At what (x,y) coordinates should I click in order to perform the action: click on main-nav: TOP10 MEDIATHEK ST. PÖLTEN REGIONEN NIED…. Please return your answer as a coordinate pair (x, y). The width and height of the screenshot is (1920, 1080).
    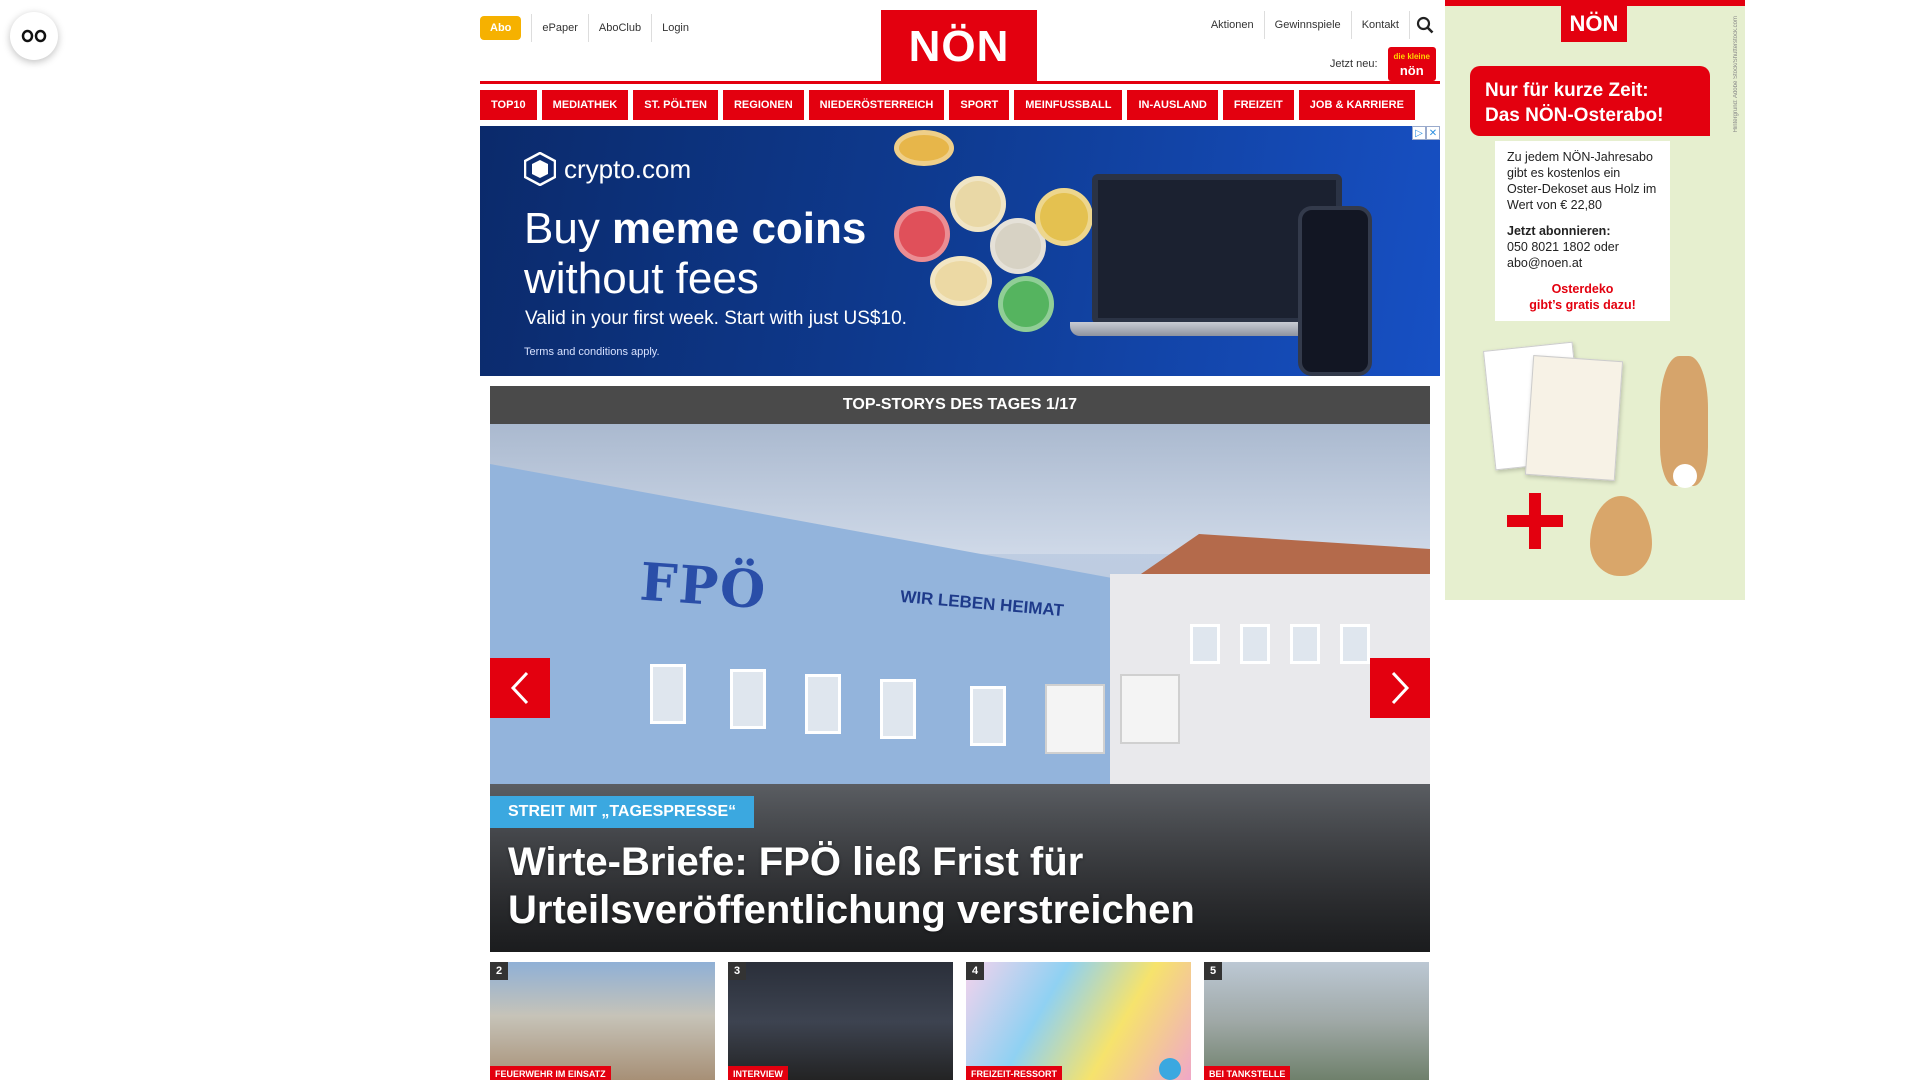
    Looking at the image, I should click on (960, 105).